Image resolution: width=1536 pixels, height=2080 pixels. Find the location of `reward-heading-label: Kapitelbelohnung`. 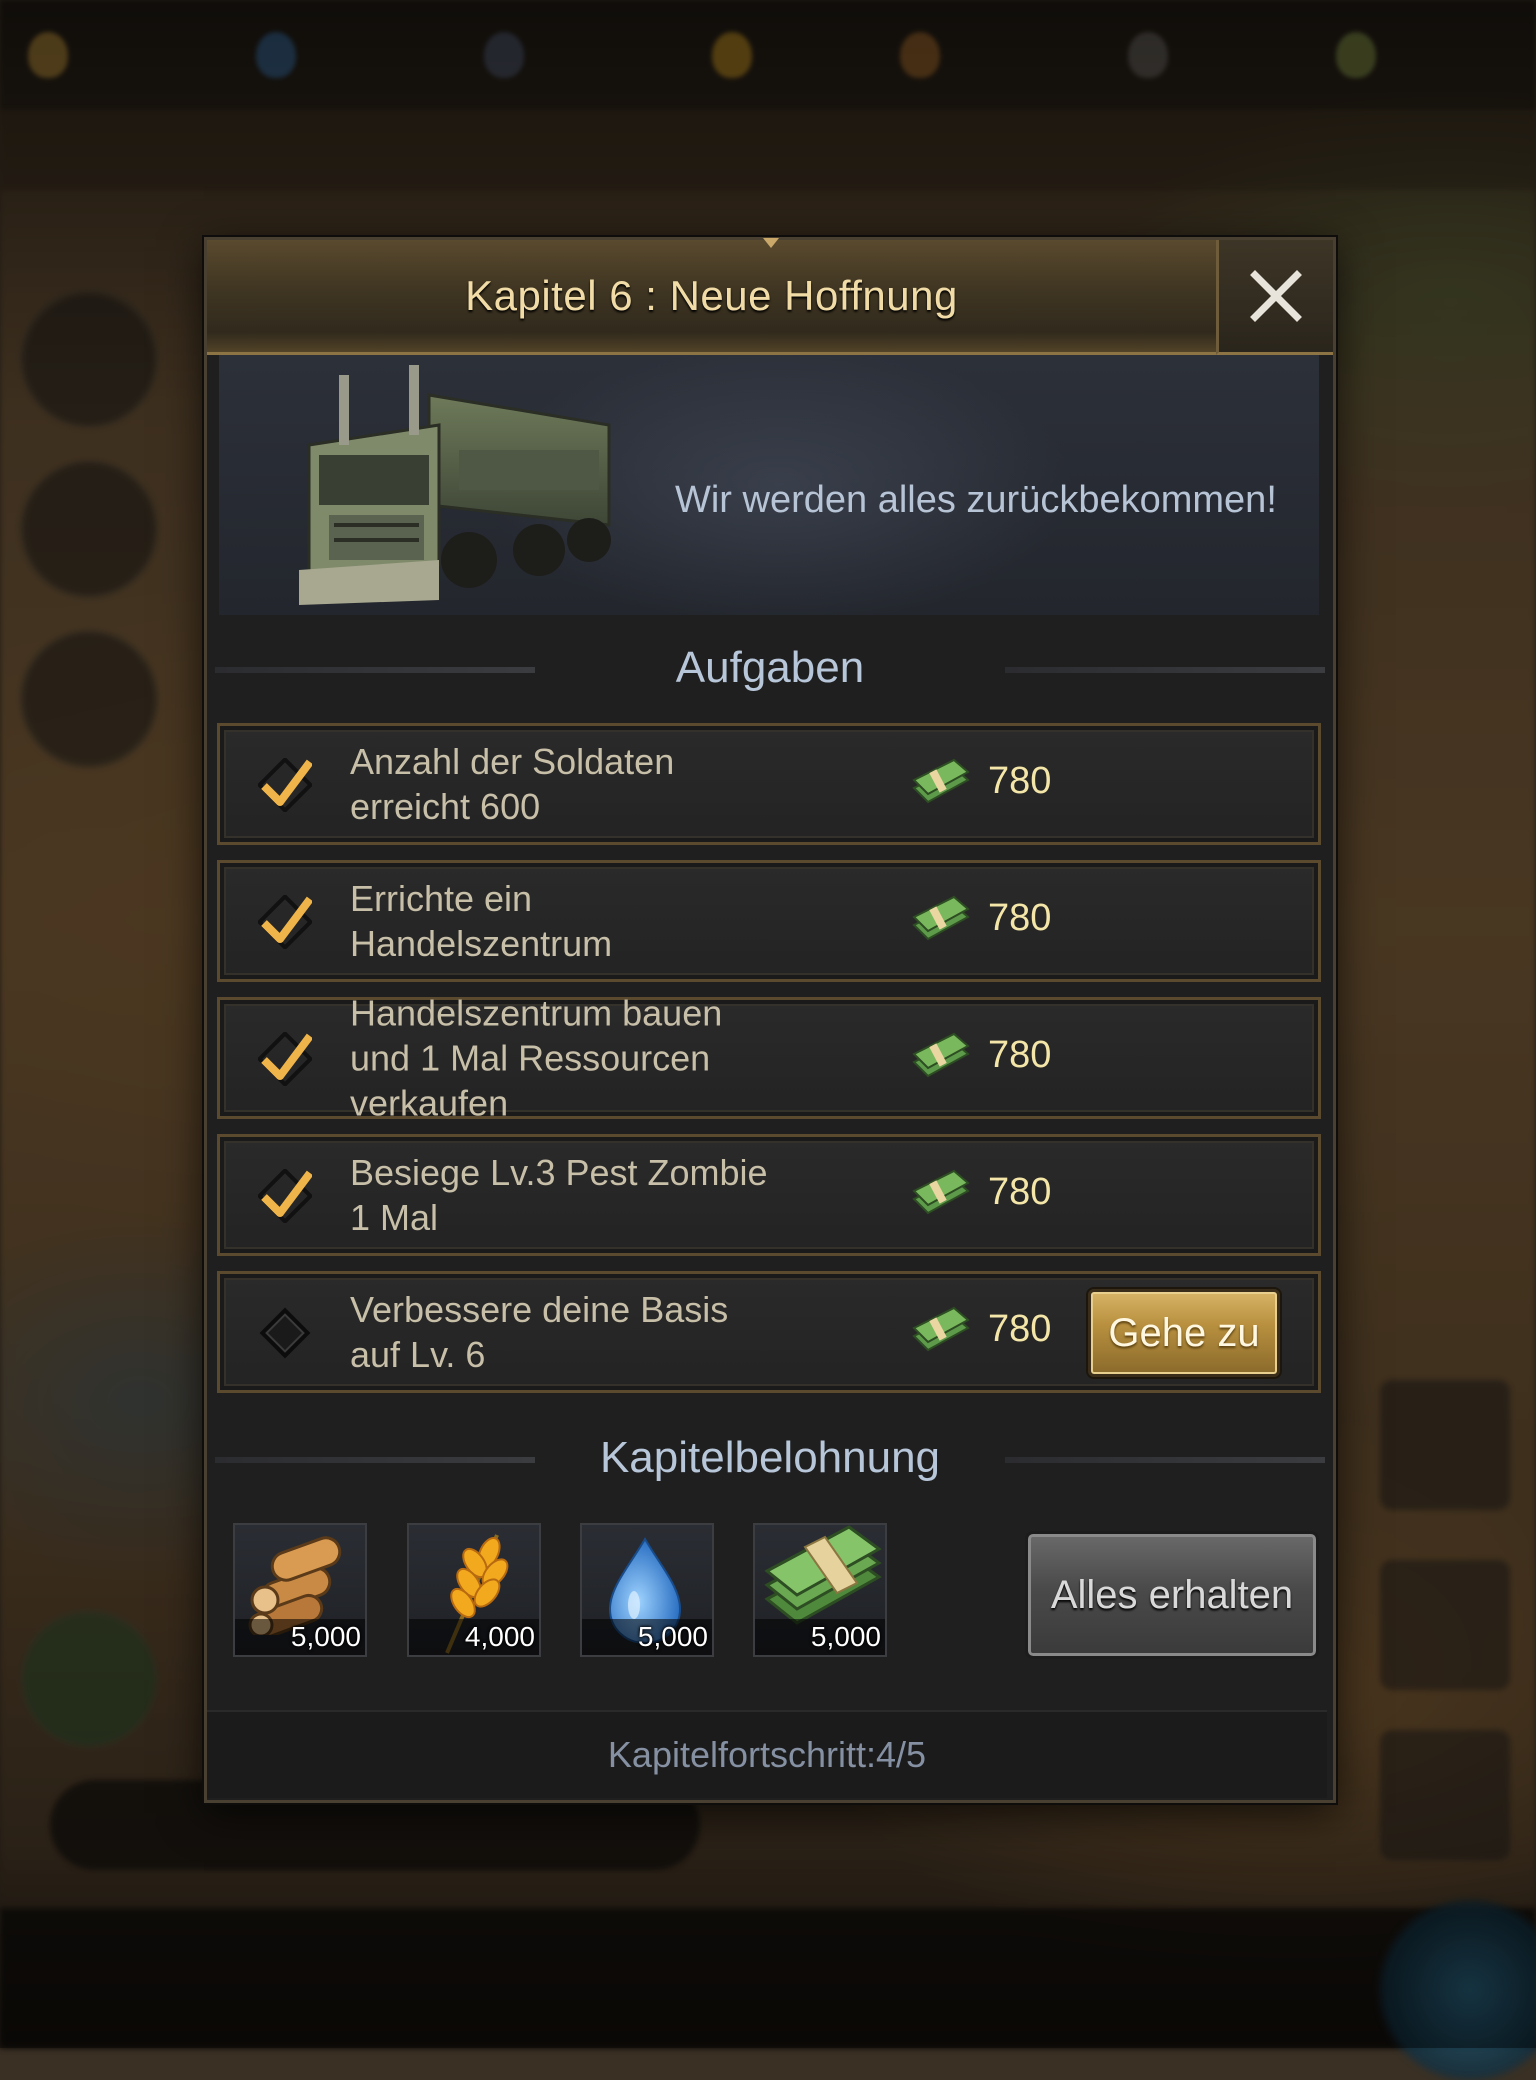

reward-heading-label: Kapitelbelohnung is located at coordinates (770, 1457).